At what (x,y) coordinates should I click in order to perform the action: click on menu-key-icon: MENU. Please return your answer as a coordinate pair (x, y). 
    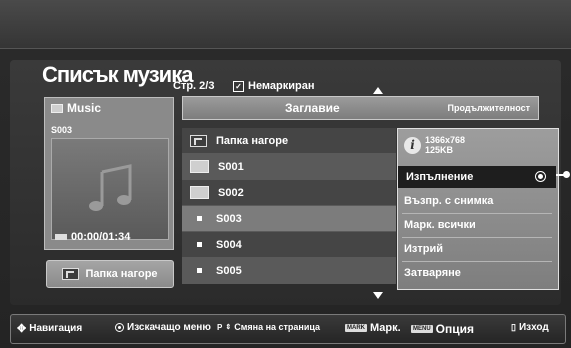
    Looking at the image, I should click on (422, 329).